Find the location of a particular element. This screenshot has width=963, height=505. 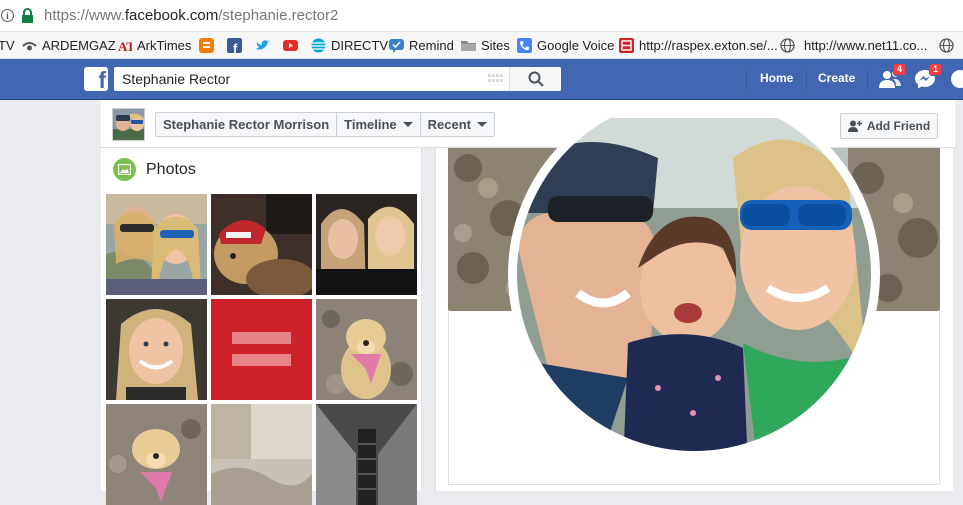

bookmark-label: ARDEMGAZ is located at coordinates (79, 45).